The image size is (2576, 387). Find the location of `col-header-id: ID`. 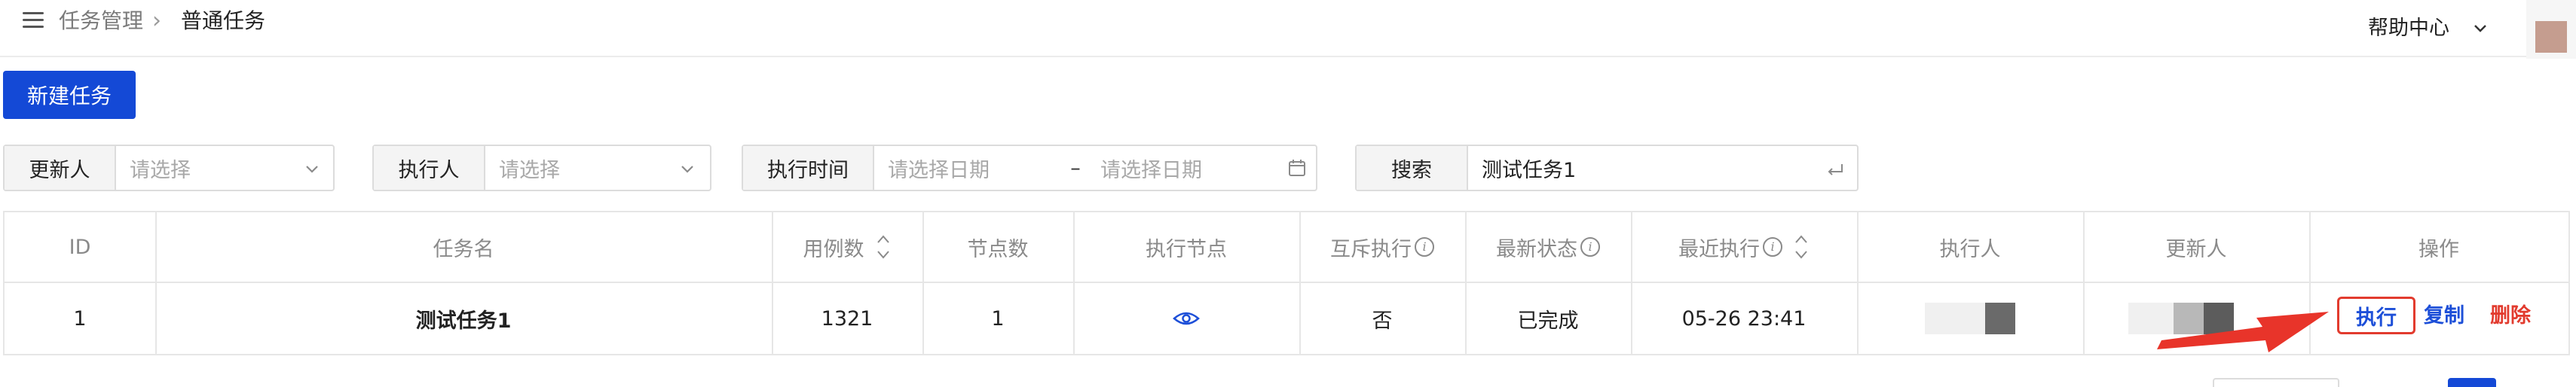

col-header-id: ID is located at coordinates (80, 247).